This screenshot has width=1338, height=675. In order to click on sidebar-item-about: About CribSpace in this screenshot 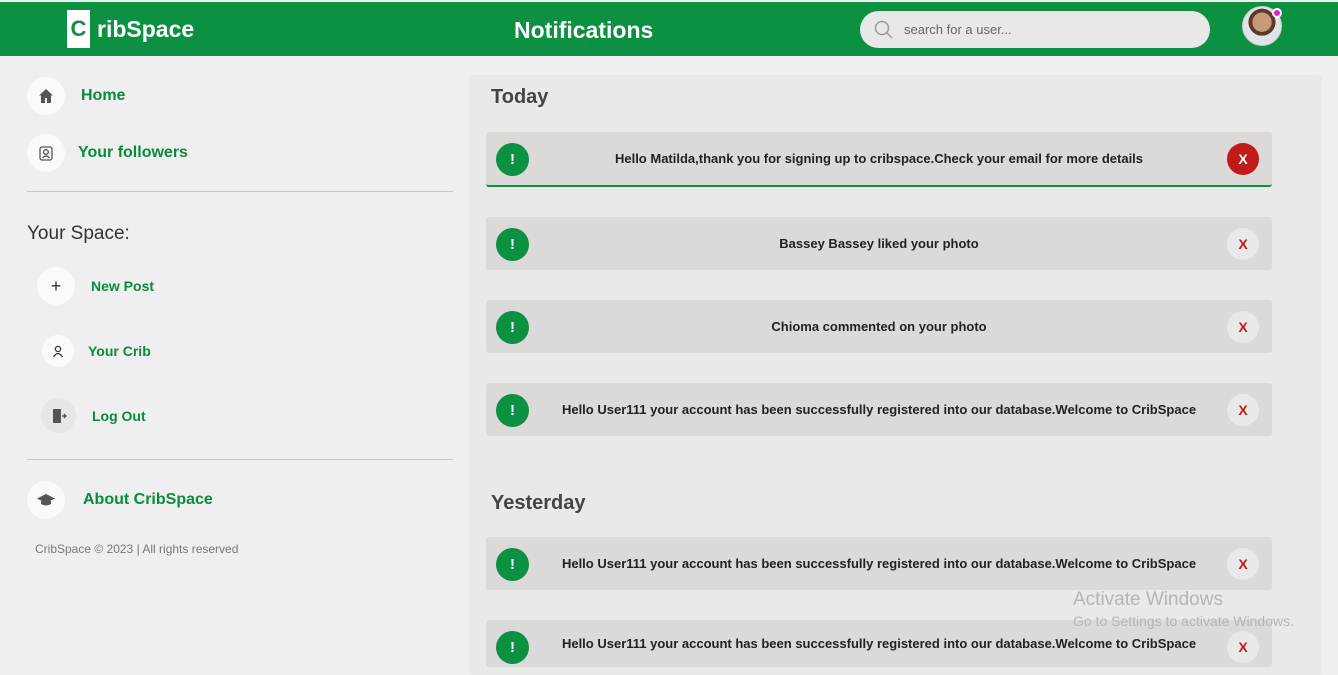, I will do `click(120, 500)`.